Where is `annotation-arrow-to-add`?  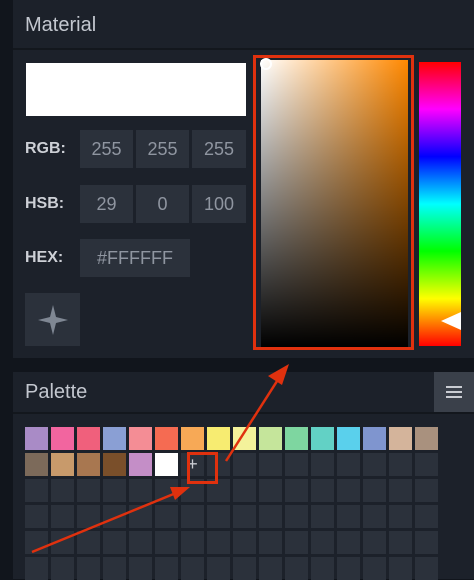 annotation-arrow-to-add is located at coordinates (104, 522).